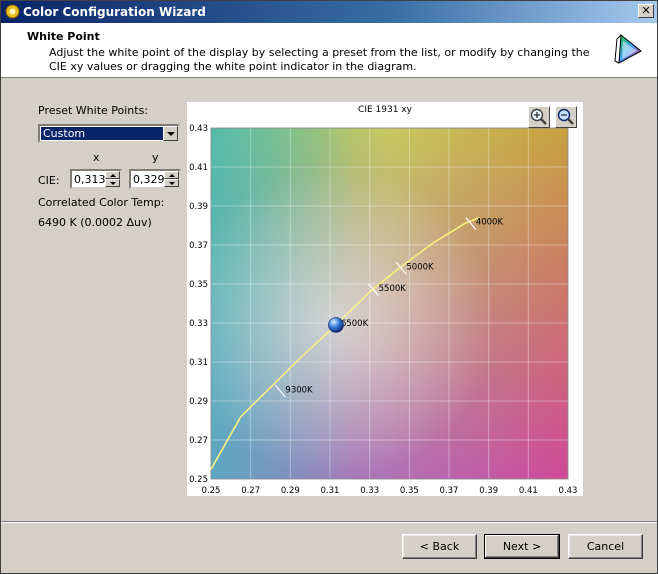  I want to click on footer-separator, so click(329, 522).